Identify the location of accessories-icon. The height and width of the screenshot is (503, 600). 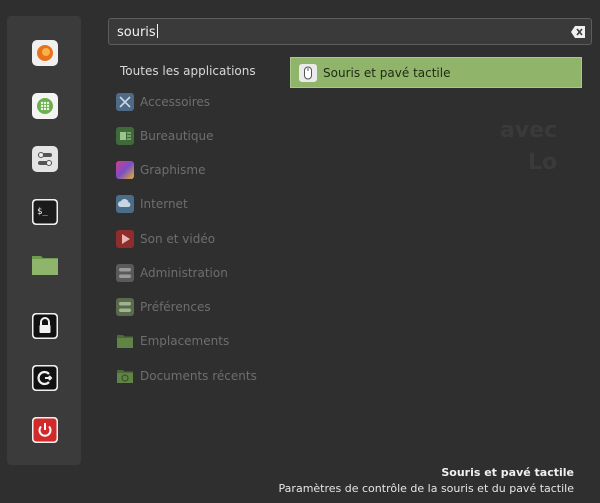
(125, 102).